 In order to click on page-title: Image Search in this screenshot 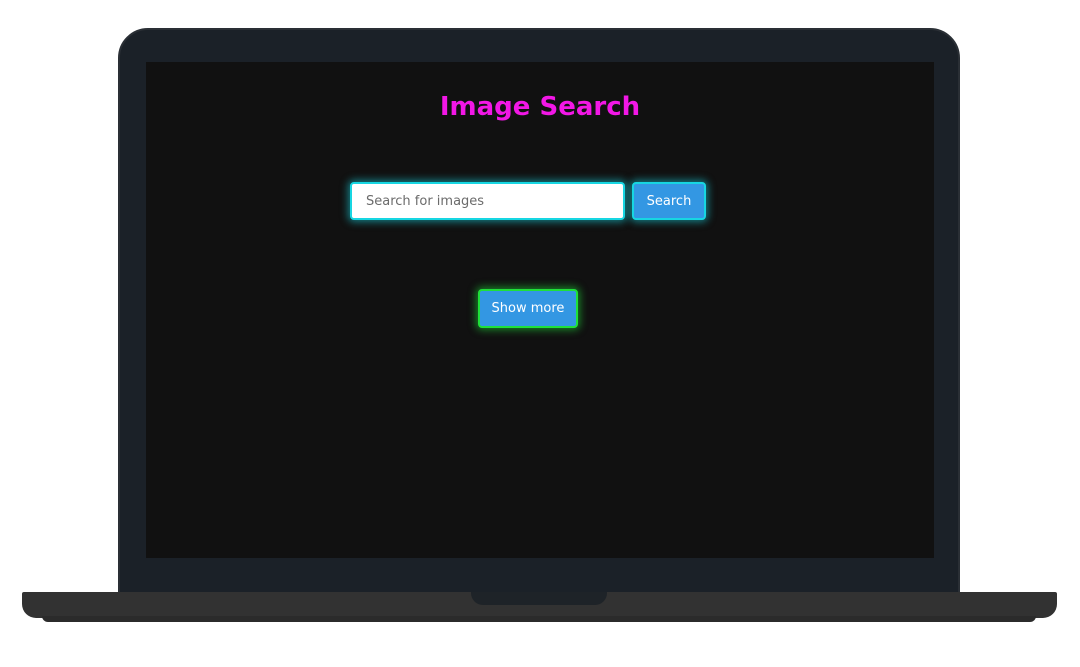, I will do `click(540, 107)`.